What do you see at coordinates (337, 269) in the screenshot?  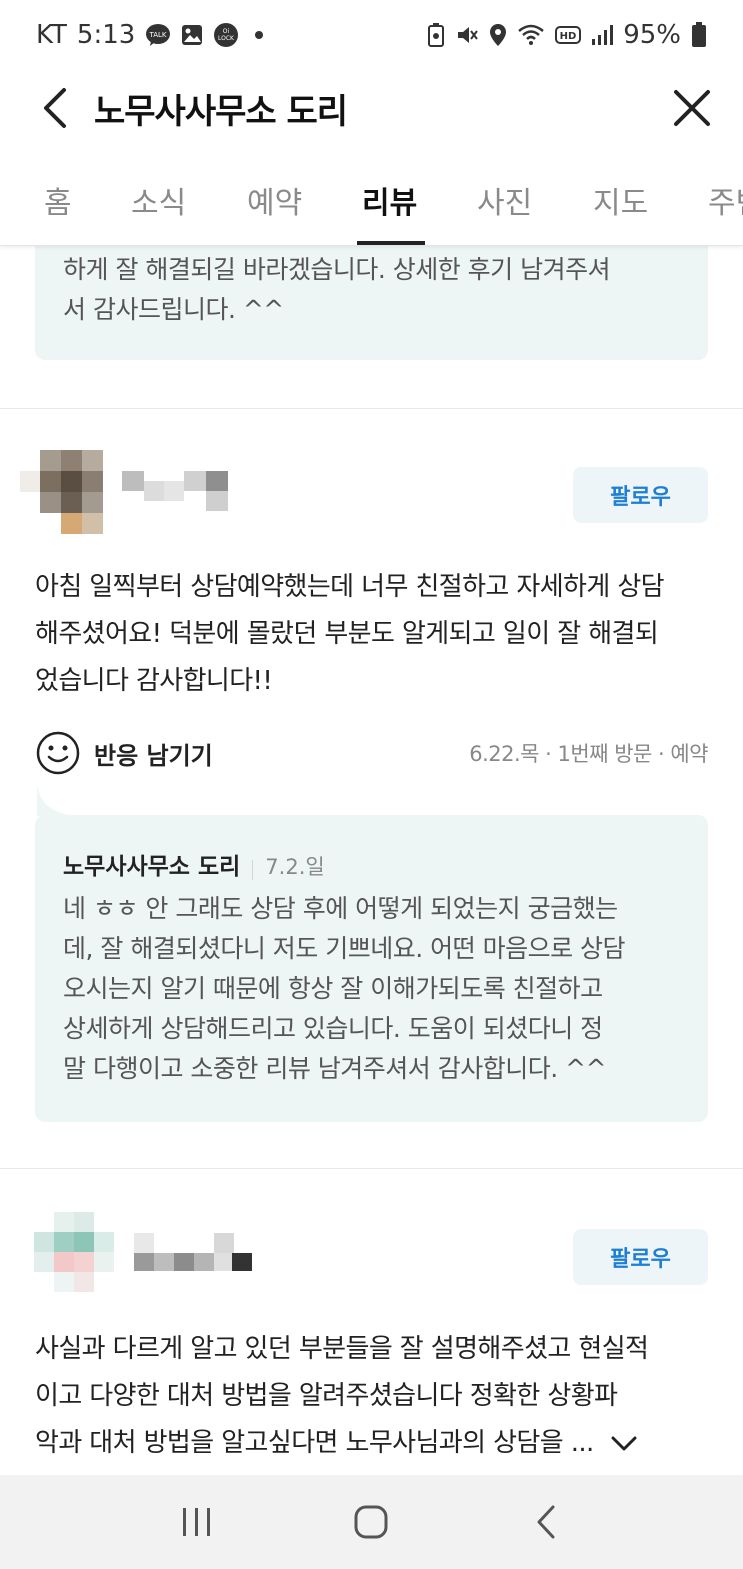 I see `reply-line: 하게 잘 해결되길 바라겠습니다. 상세한 후기 남겨주셔` at bounding box center [337, 269].